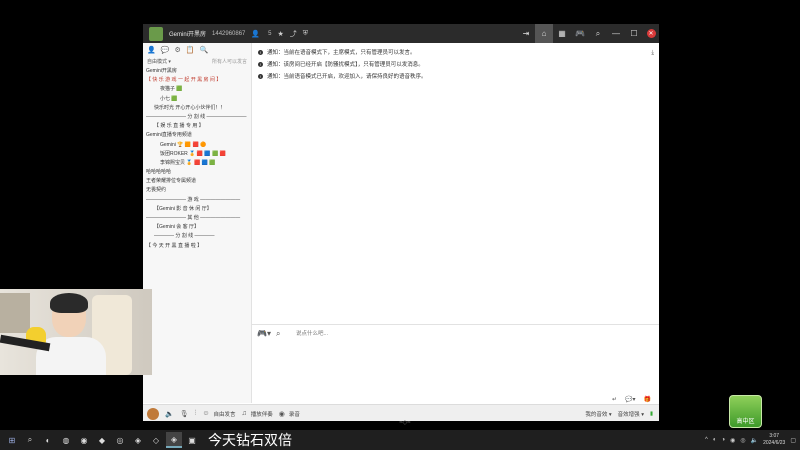 Image resolution: width=800 pixels, height=450 pixels. Describe the element at coordinates (278, 334) in the screenshot. I see `history-icon: ⌕` at that location.